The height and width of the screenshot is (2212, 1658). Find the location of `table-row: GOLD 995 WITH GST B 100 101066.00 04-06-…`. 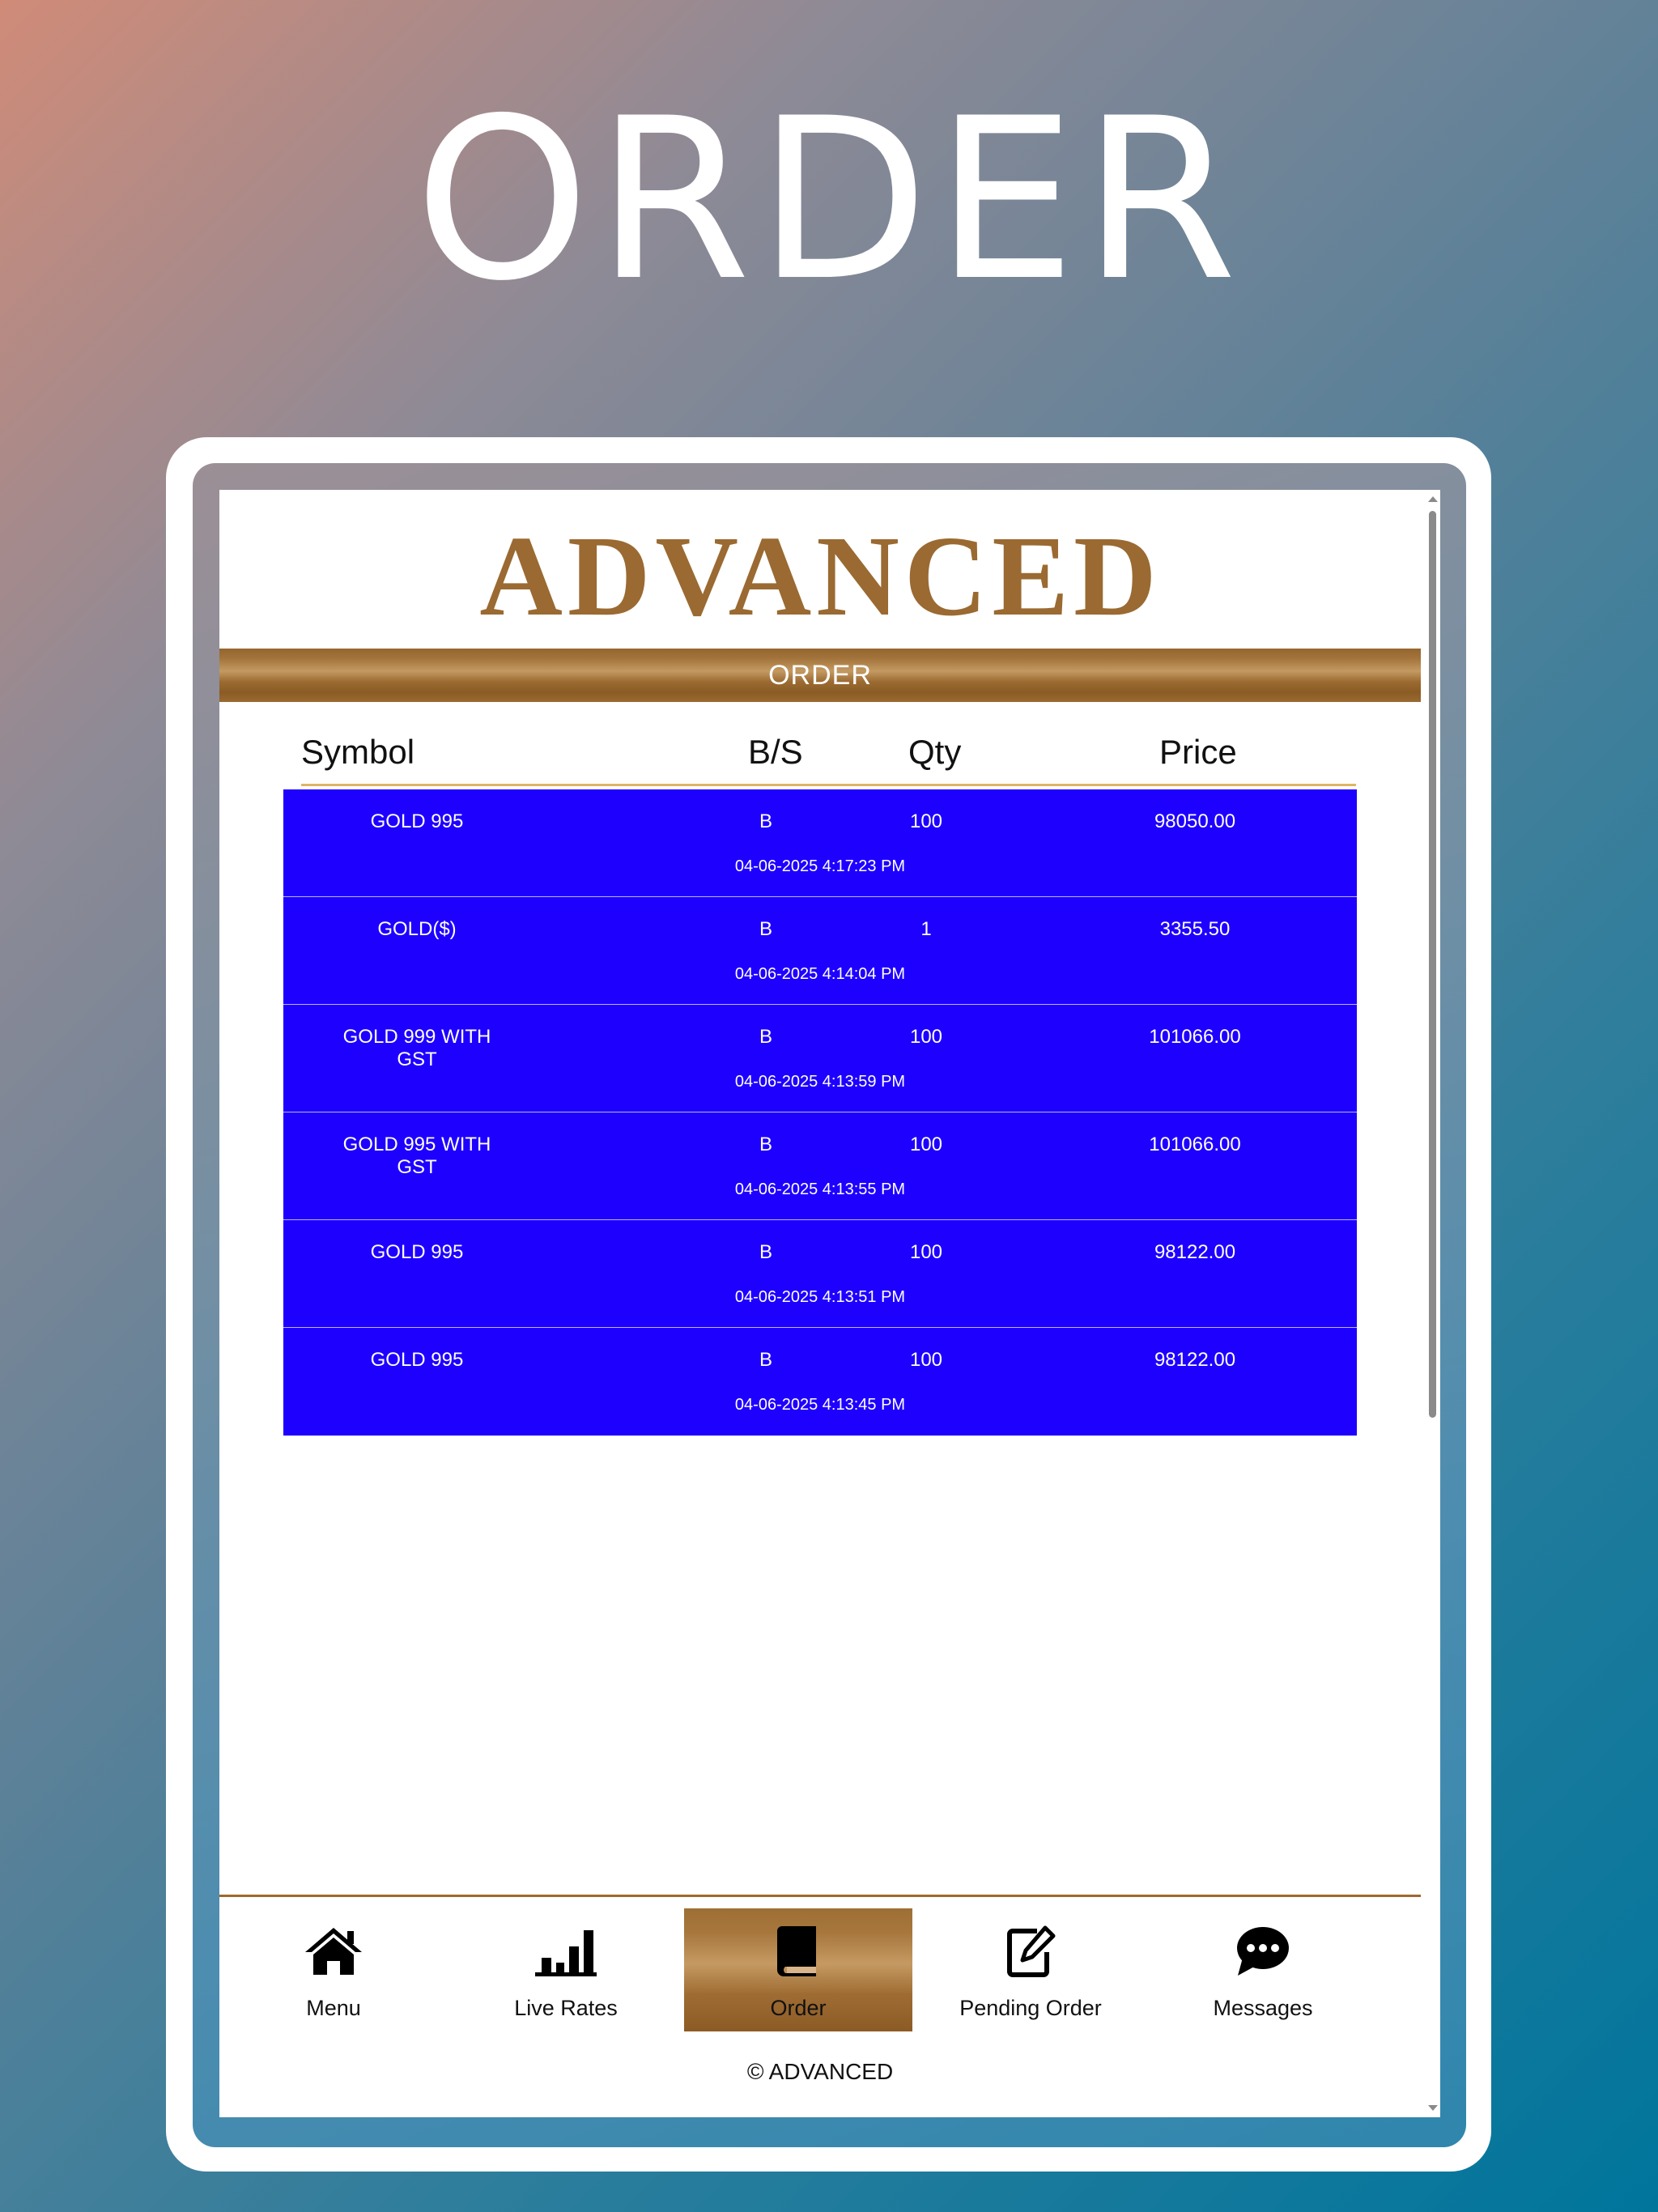

table-row: GOLD 995 WITH GST B 100 101066.00 04-06-… is located at coordinates (820, 1166).